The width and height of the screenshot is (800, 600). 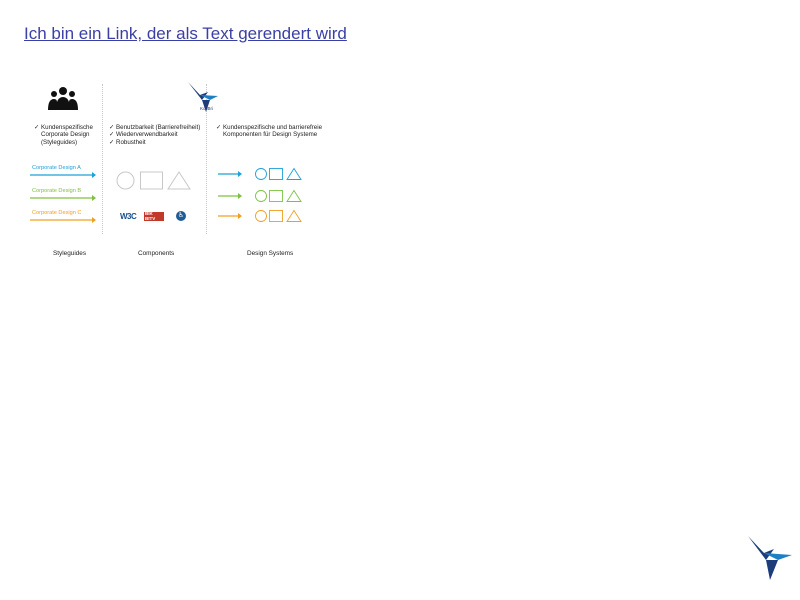 I want to click on design-system-row-c, so click(x=260, y=215).